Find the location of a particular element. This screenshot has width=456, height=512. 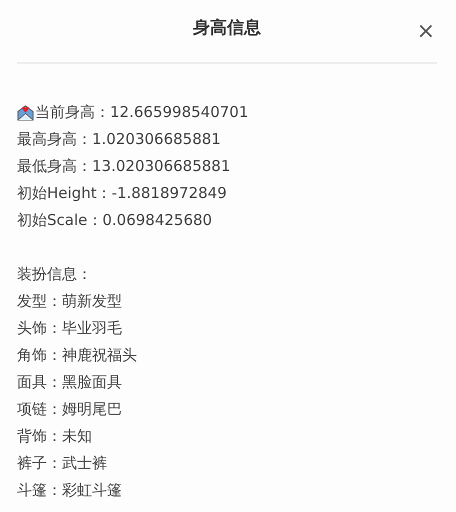

outfit-text: 裤子：武士裤 is located at coordinates (62, 463).